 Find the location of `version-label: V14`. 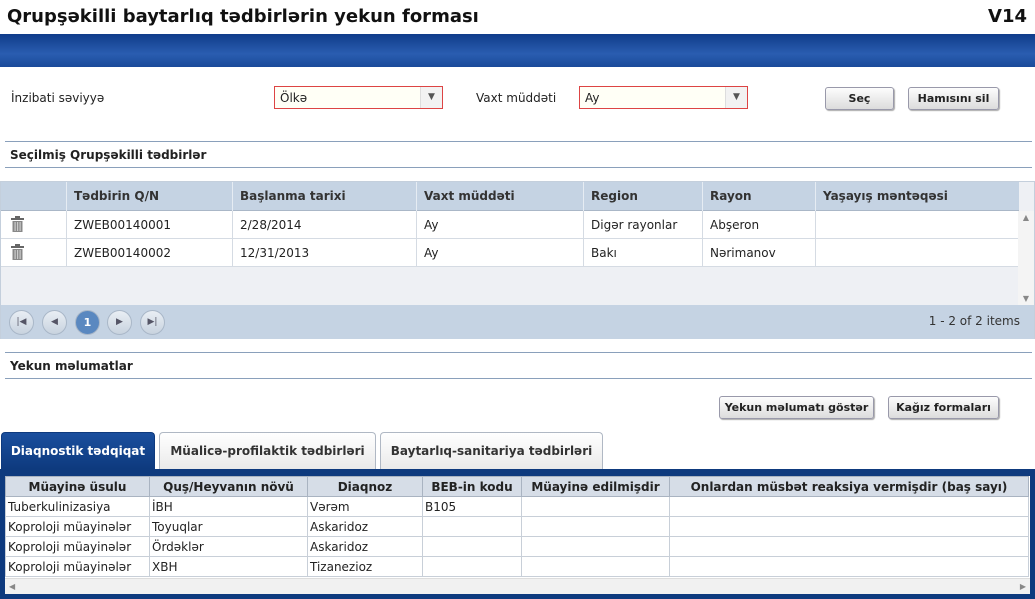

version-label: V14 is located at coordinates (1007, 16).